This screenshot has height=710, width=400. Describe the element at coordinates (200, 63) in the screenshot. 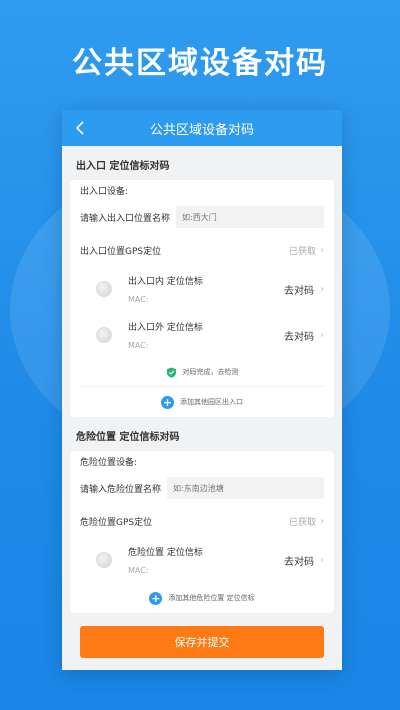

I see `hero-title: 公共区域设备对码` at that location.